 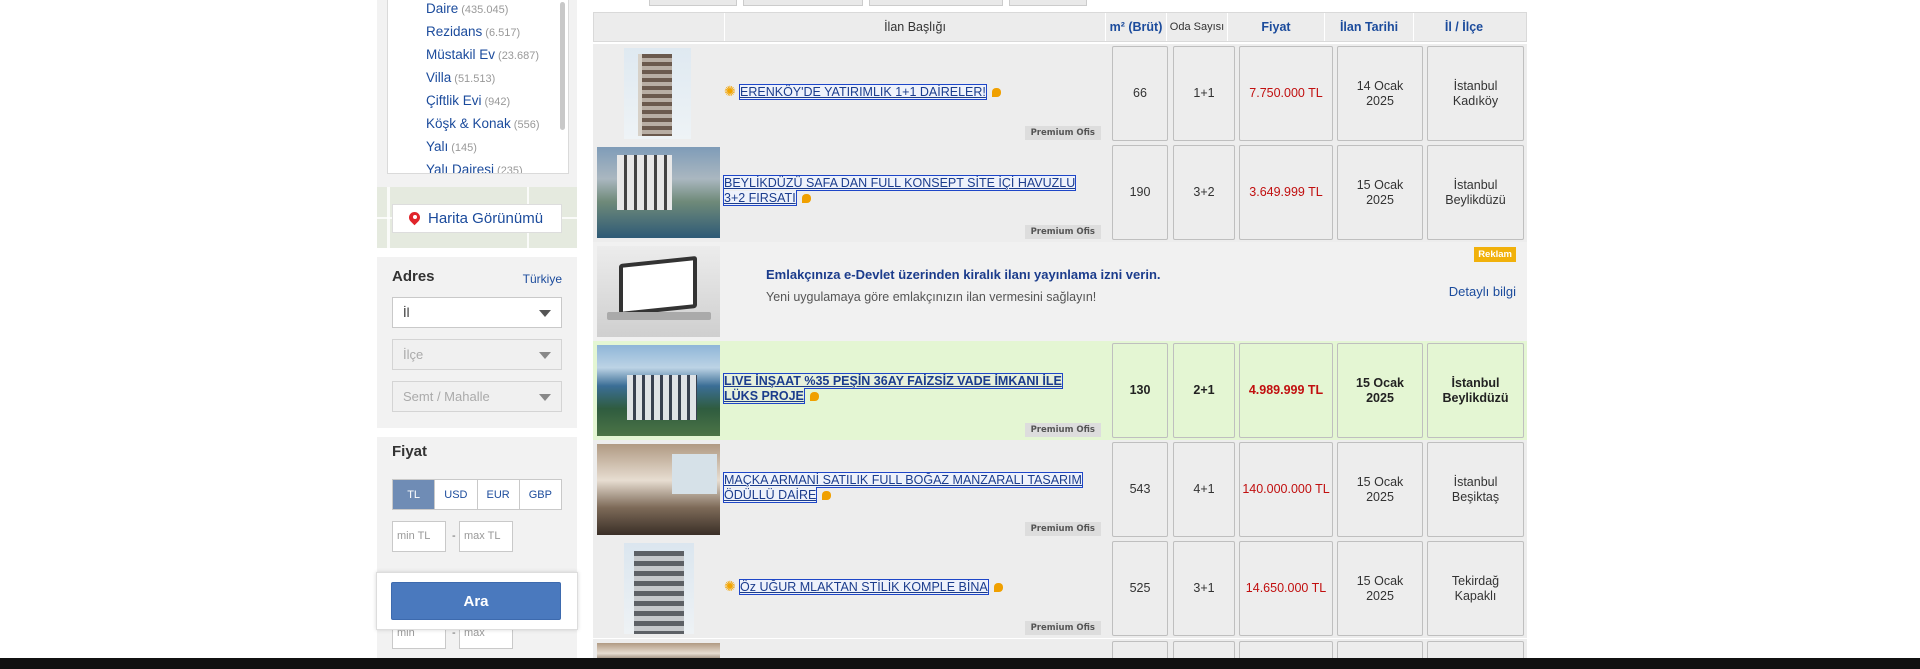 What do you see at coordinates (1495, 254) in the screenshot?
I see `ad-badge: Reklam` at bounding box center [1495, 254].